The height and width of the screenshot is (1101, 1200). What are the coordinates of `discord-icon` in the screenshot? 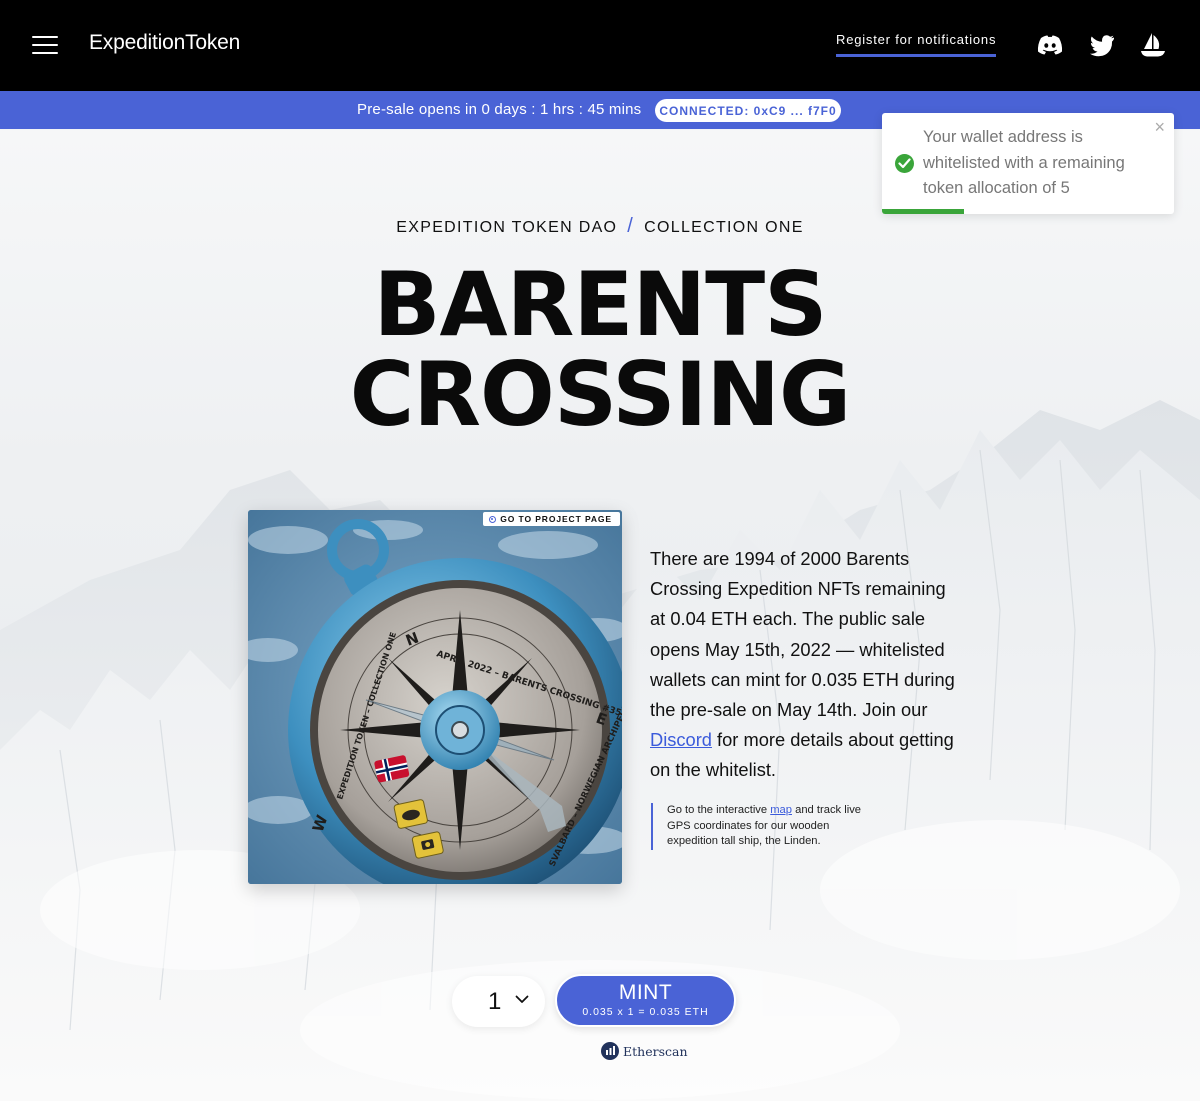 It's located at (1050, 45).